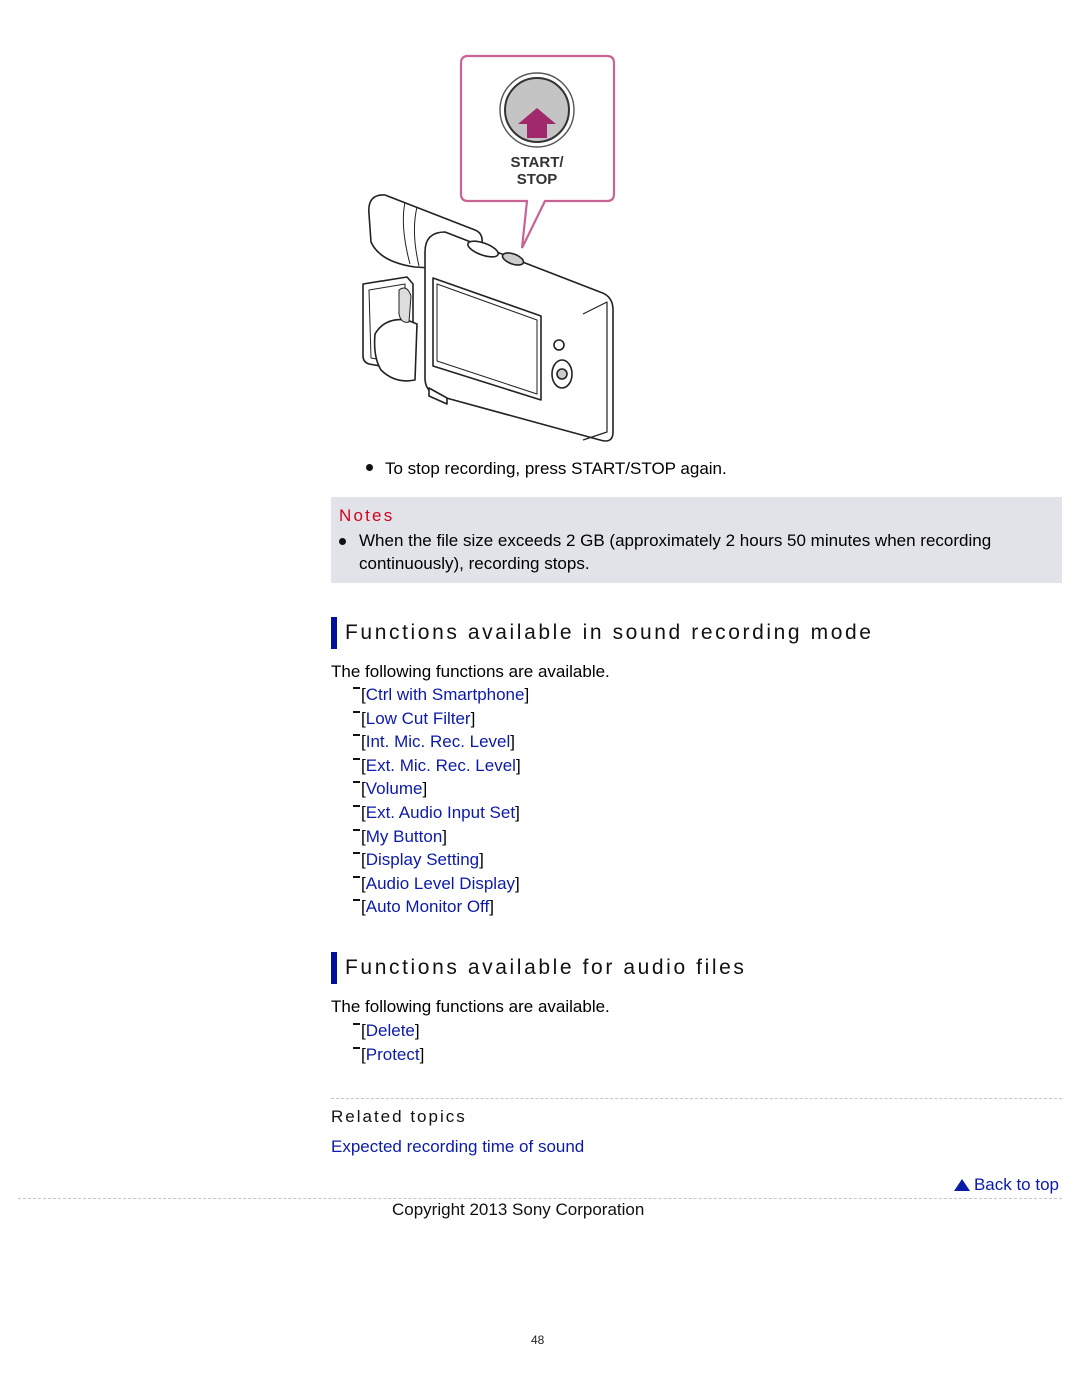  What do you see at coordinates (438, 742) in the screenshot?
I see `link-int-mic-rec-level: Int. Mic. Rec. Level` at bounding box center [438, 742].